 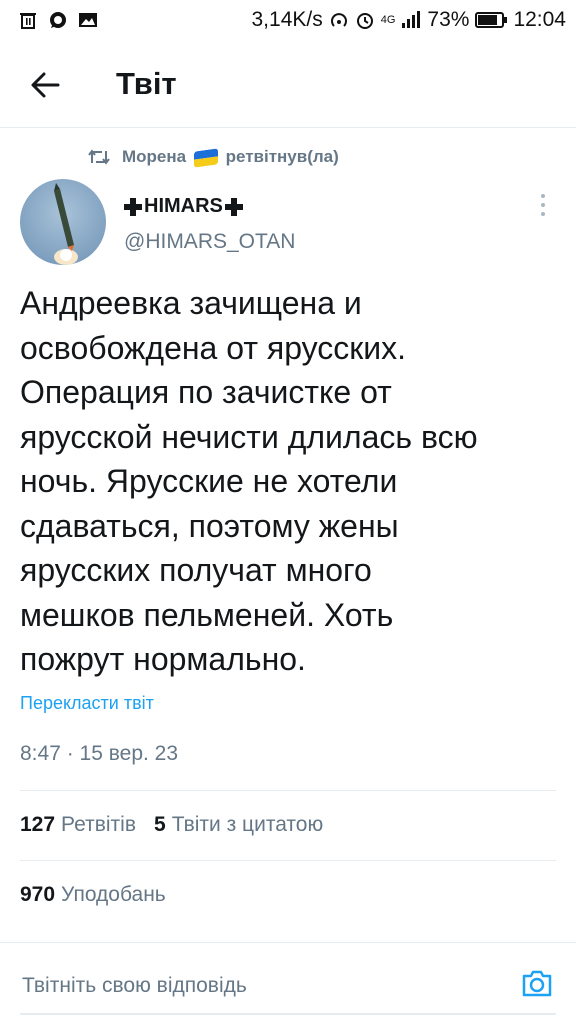 What do you see at coordinates (209, 481) in the screenshot?
I see `tweet-line: ночь. Ярусские не хотели` at bounding box center [209, 481].